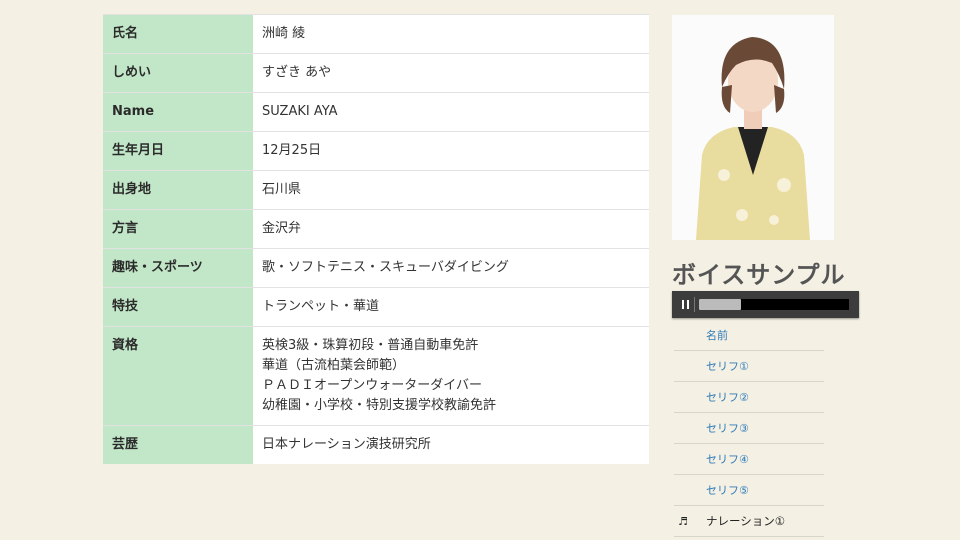 This screenshot has width=960, height=540. What do you see at coordinates (451, 268) in the screenshot?
I see `profile-value: 歌・ソフトテニス・スキューバダイビング` at bounding box center [451, 268].